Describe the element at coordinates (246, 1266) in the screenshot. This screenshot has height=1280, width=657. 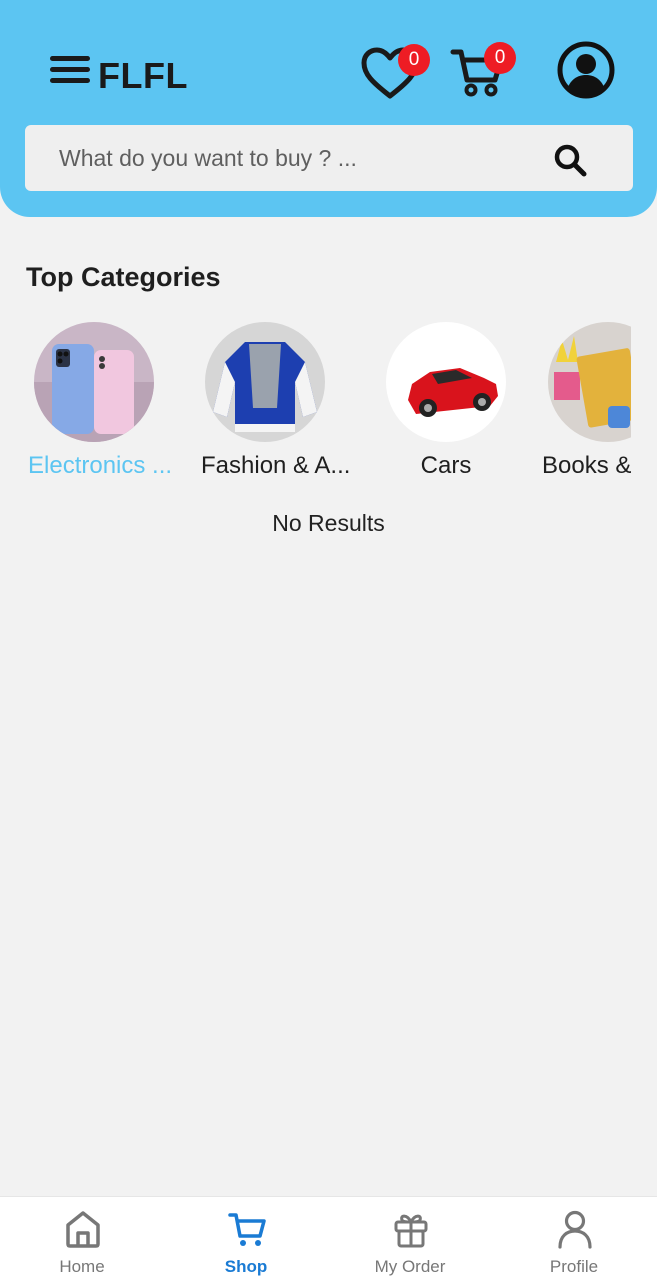
I see `nav-label: Shop` at that location.